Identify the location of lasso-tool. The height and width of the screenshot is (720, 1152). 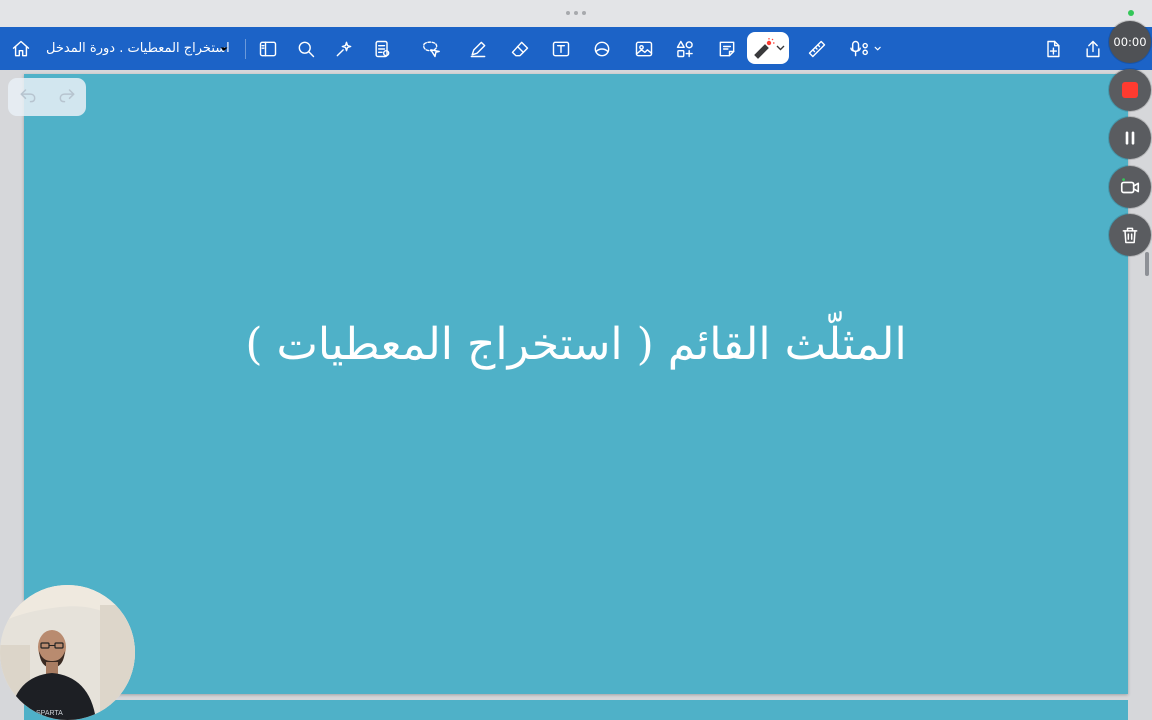
(430, 48).